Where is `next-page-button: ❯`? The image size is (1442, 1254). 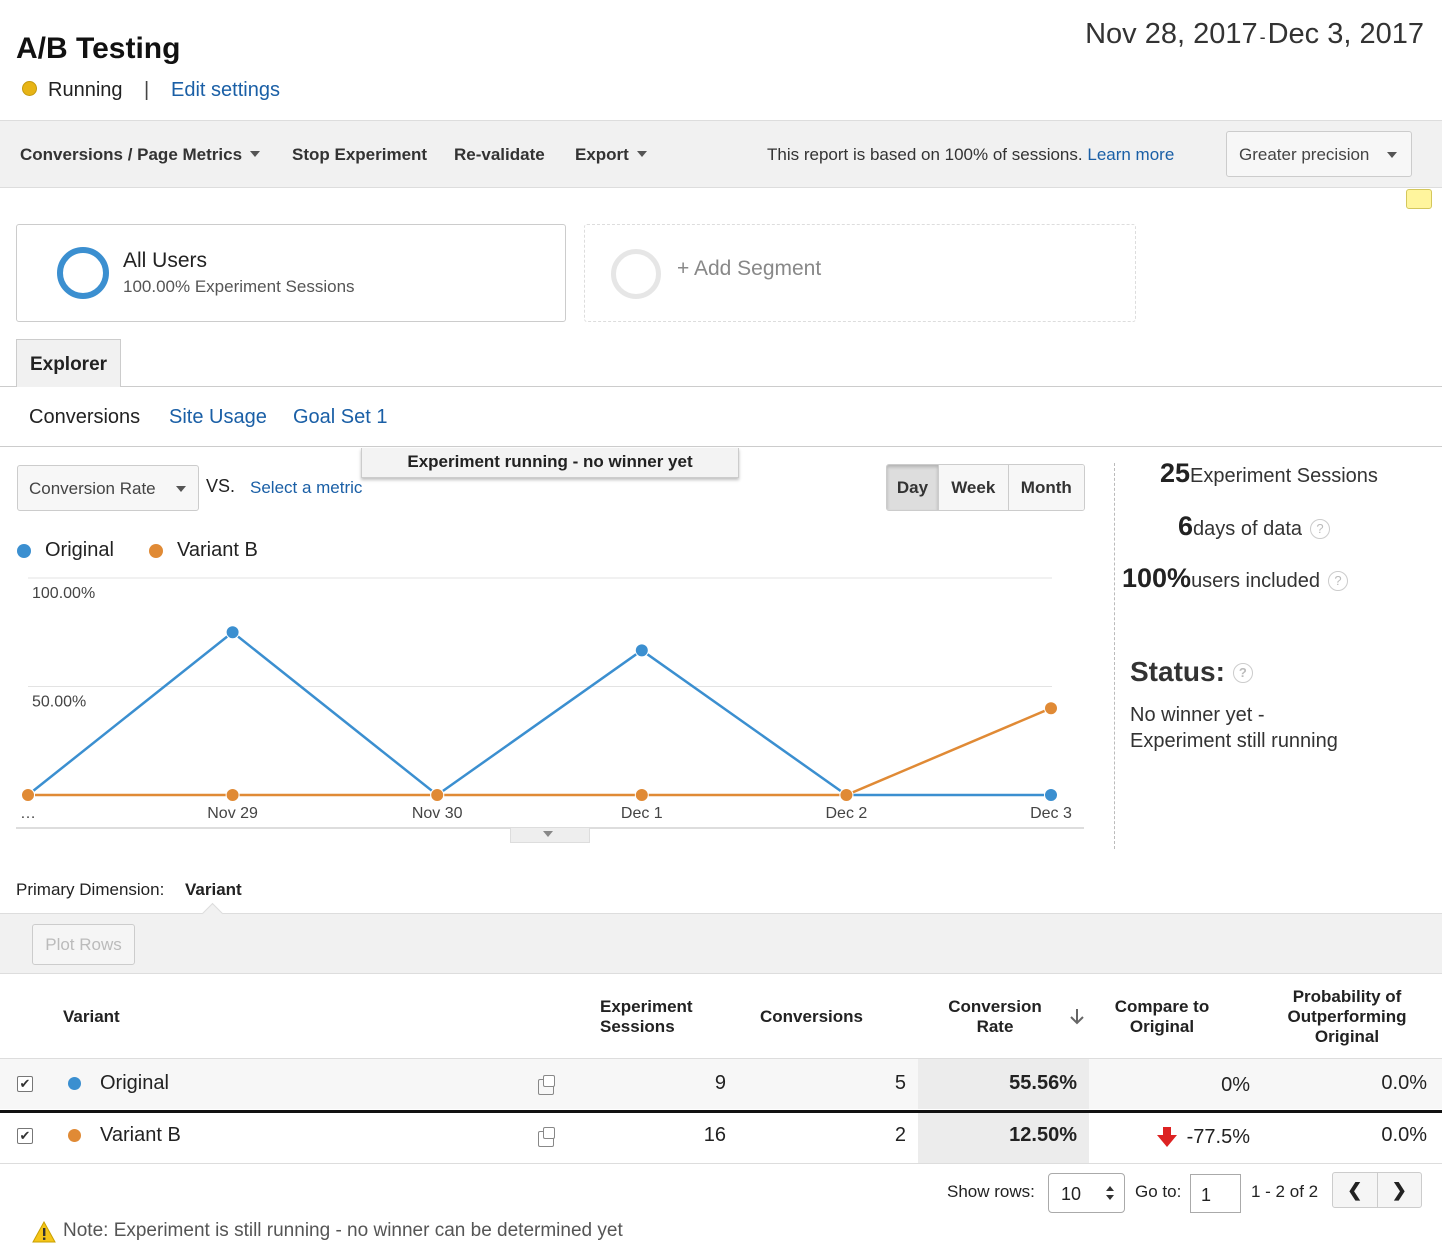
next-page-button: ❯ is located at coordinates (1400, 1190).